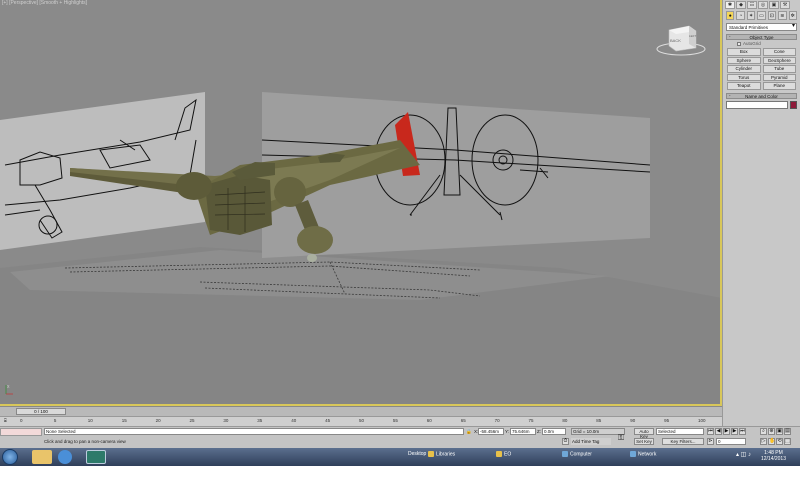  Describe the element at coordinates (763, 431) in the screenshot. I see `zoom-icon: ⌕` at that location.